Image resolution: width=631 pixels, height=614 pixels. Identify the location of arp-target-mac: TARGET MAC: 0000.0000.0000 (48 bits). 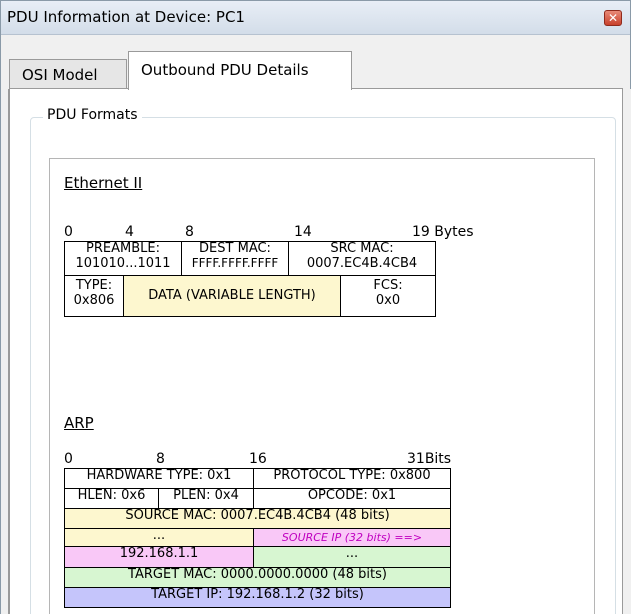
(257, 577).